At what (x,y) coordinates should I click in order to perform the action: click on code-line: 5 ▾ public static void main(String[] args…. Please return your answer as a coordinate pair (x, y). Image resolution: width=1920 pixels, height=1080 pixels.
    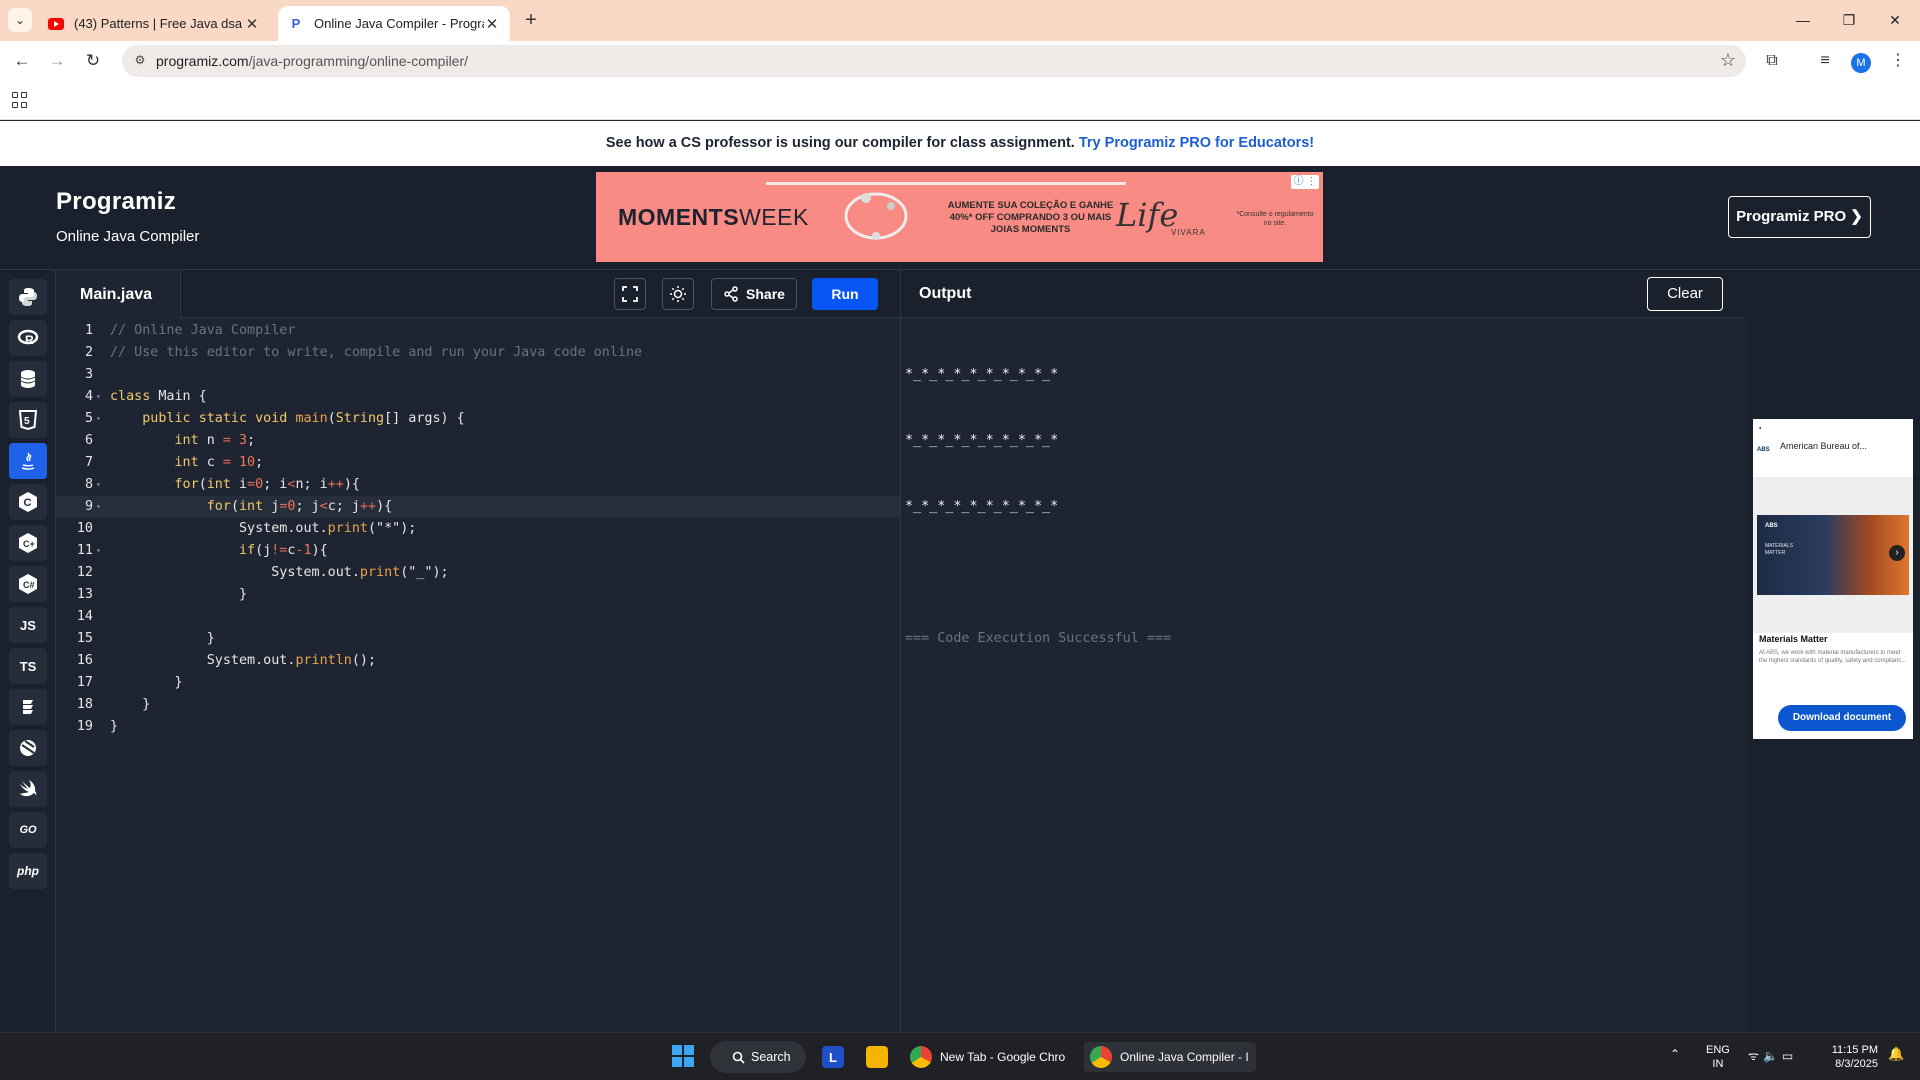
    Looking at the image, I should click on (478, 419).